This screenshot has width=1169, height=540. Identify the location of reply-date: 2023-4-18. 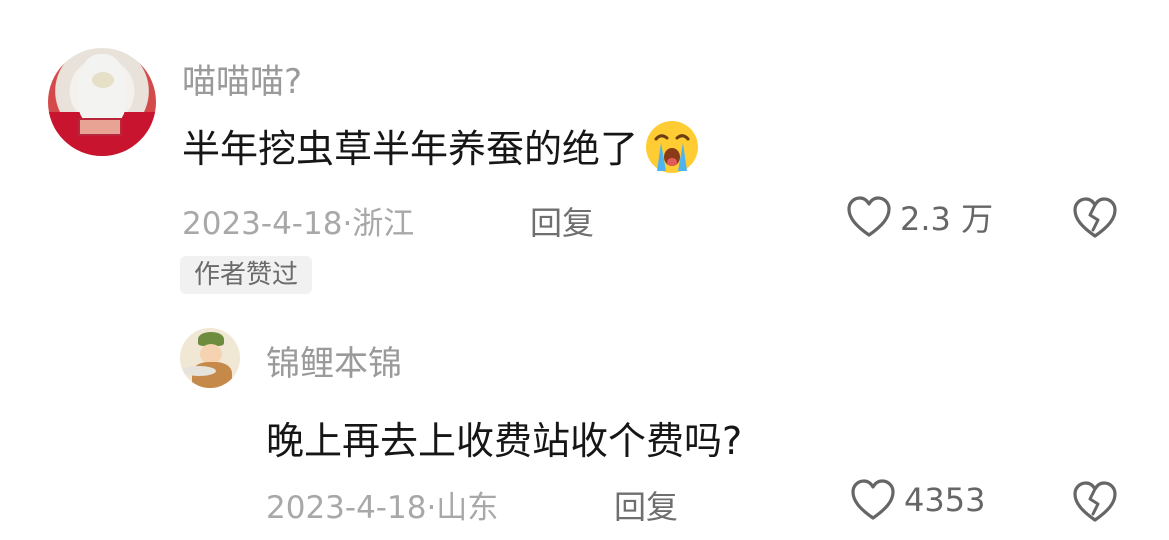
(346, 508).